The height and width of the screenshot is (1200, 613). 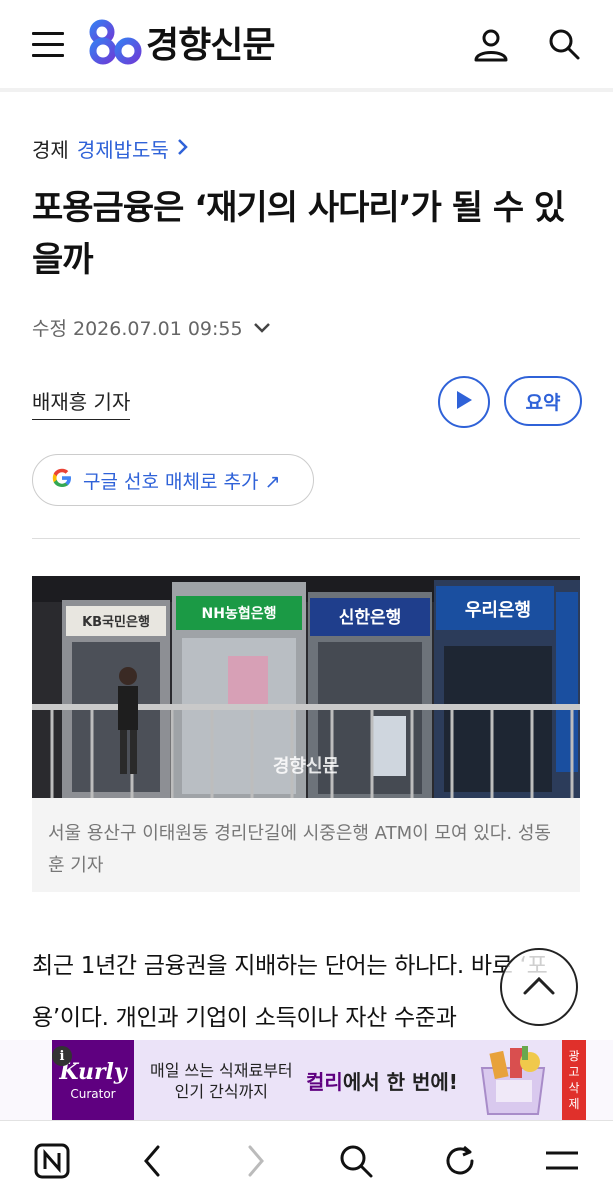 What do you see at coordinates (152, 1161) in the screenshot?
I see `back-icon` at bounding box center [152, 1161].